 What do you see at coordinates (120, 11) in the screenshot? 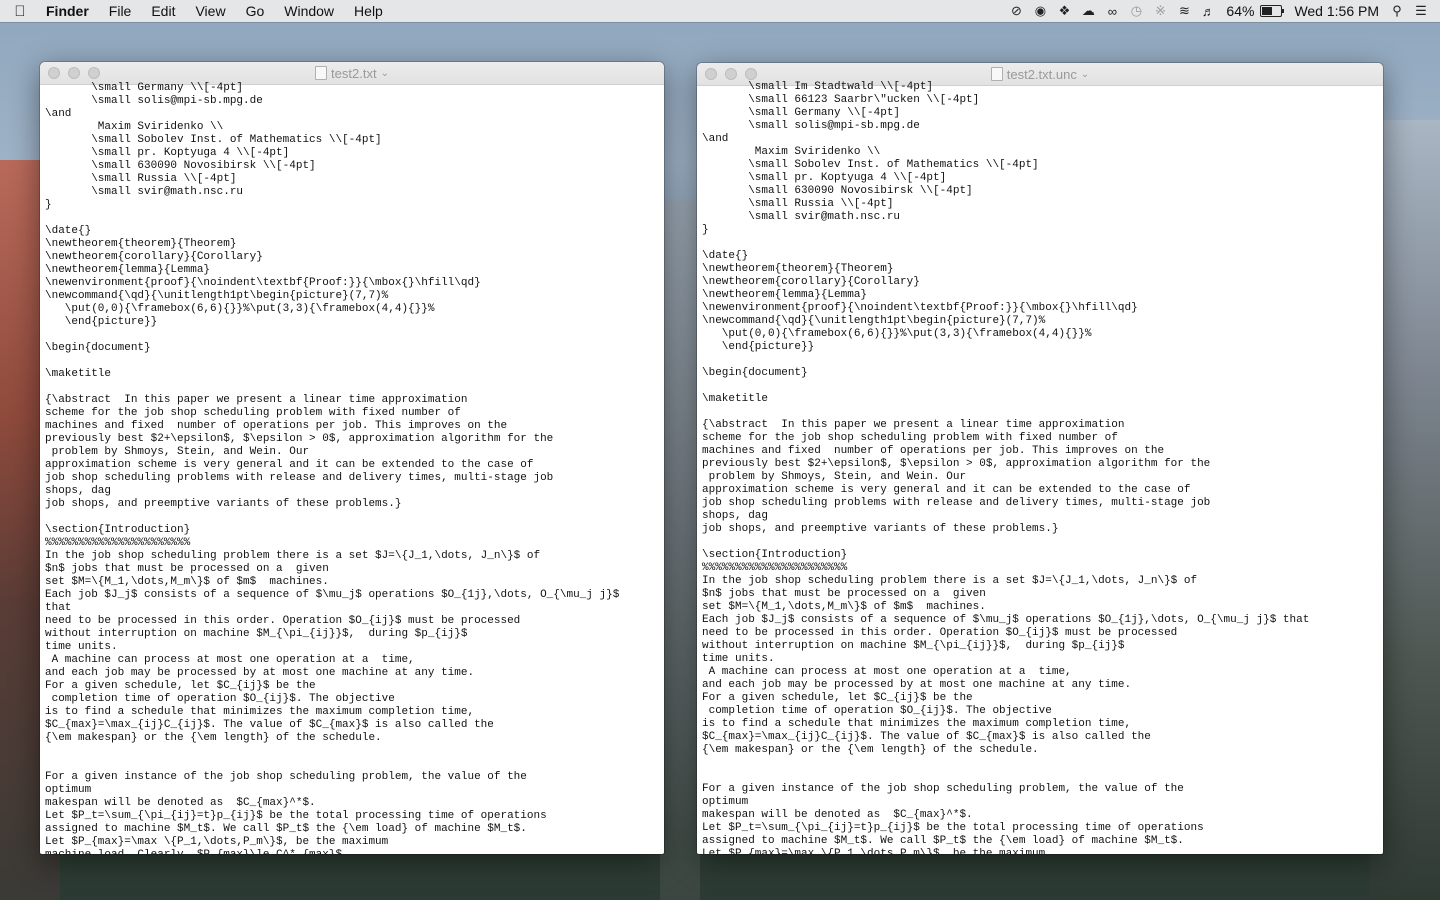
I see `menu-file: File` at bounding box center [120, 11].